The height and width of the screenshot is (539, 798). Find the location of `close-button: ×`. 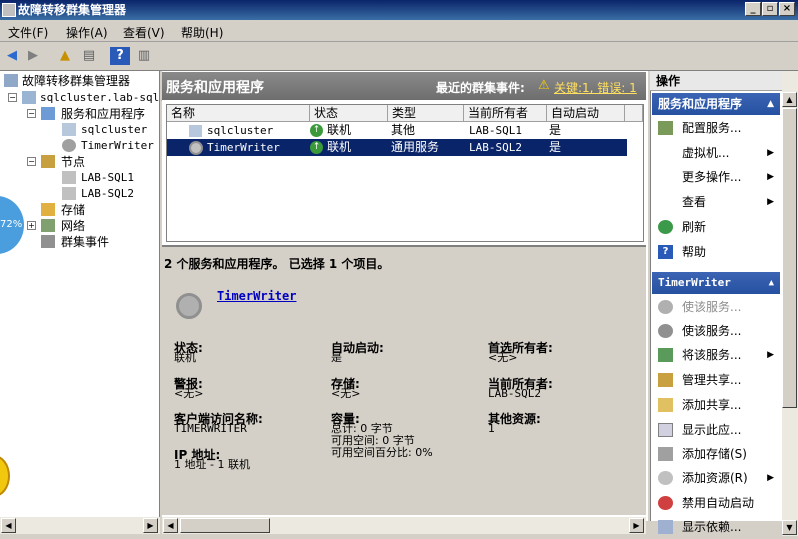

close-button: × is located at coordinates (787, 9).